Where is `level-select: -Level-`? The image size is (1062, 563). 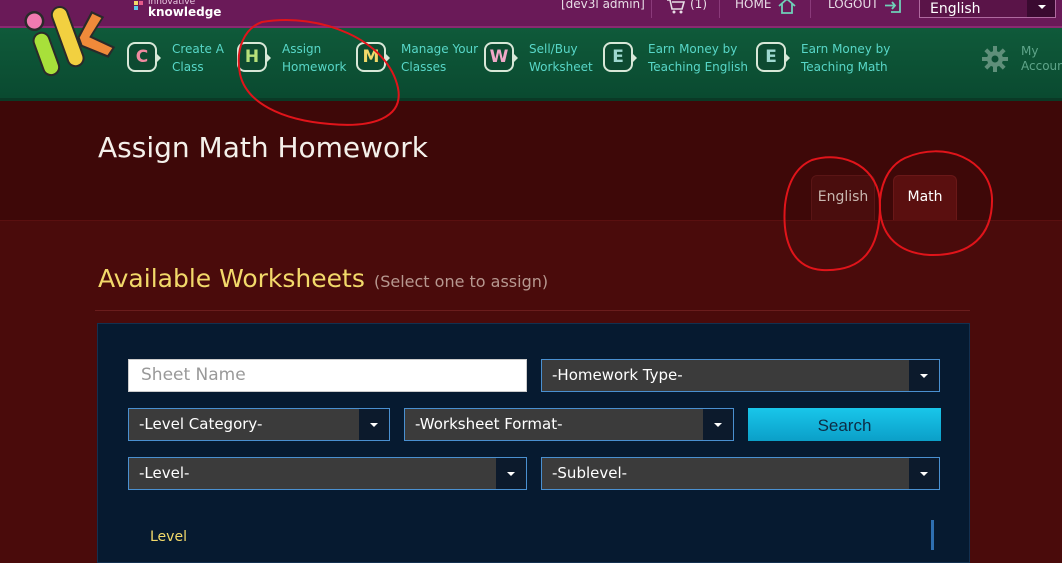
level-select: -Level- is located at coordinates (327, 473).